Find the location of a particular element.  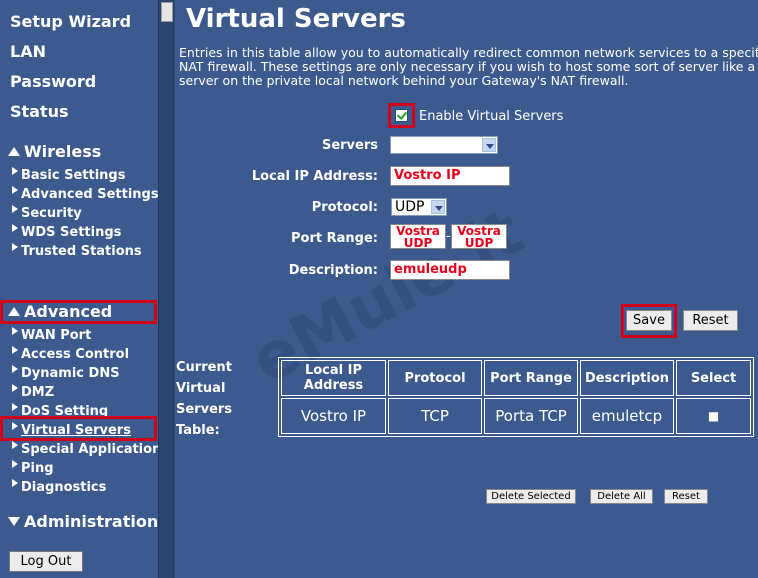

sidebar-item-label: DMZ is located at coordinates (38, 392).